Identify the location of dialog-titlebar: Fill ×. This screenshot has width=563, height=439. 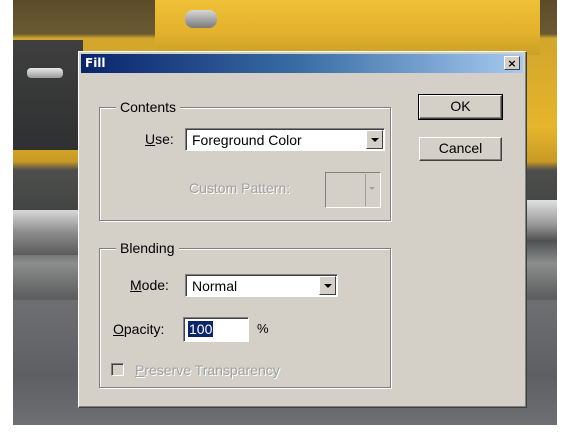
(302, 63).